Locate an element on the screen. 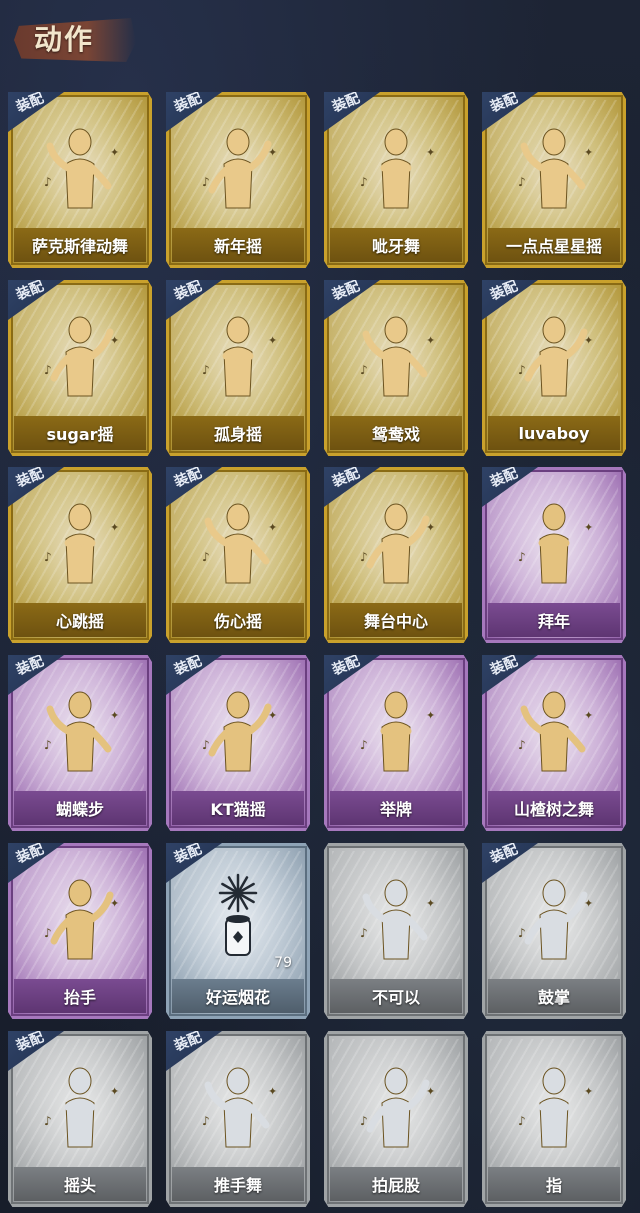 This screenshot has height=1213, width=640. new-year-dancer-icon: ♪ ✦ is located at coordinates (238, 166).